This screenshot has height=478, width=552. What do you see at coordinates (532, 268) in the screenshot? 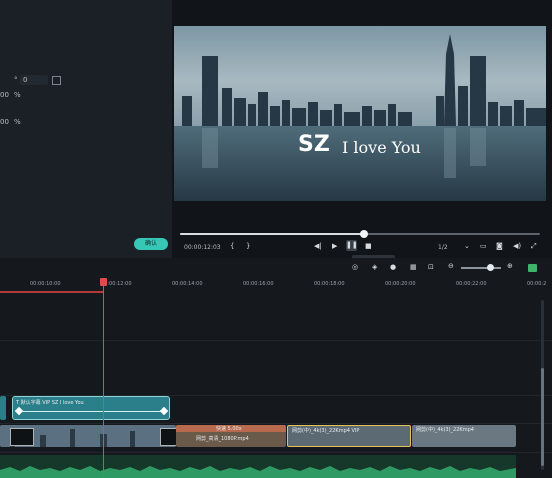
I see `audio-meter-icon` at bounding box center [532, 268].